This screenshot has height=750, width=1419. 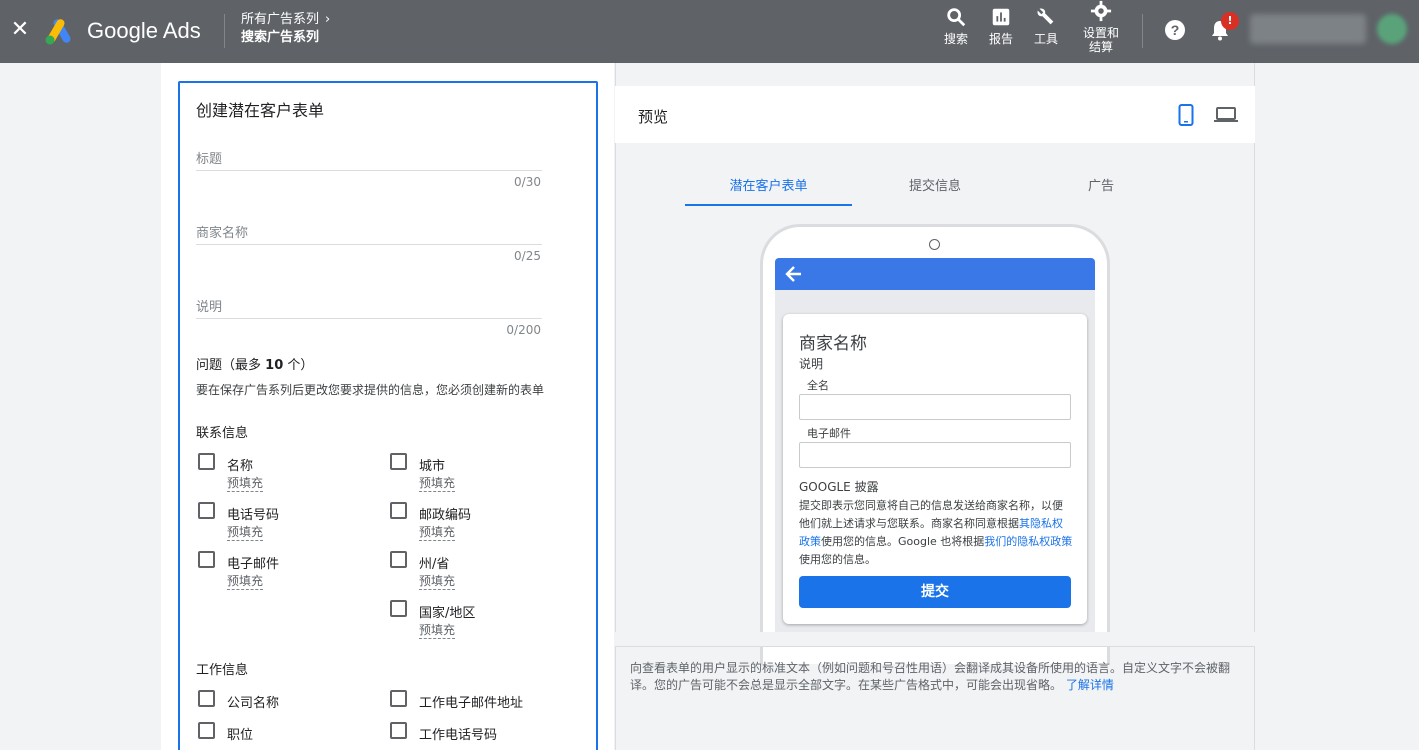 What do you see at coordinates (245, 484) in the screenshot?
I see `prefill-name: 预填充` at bounding box center [245, 484].